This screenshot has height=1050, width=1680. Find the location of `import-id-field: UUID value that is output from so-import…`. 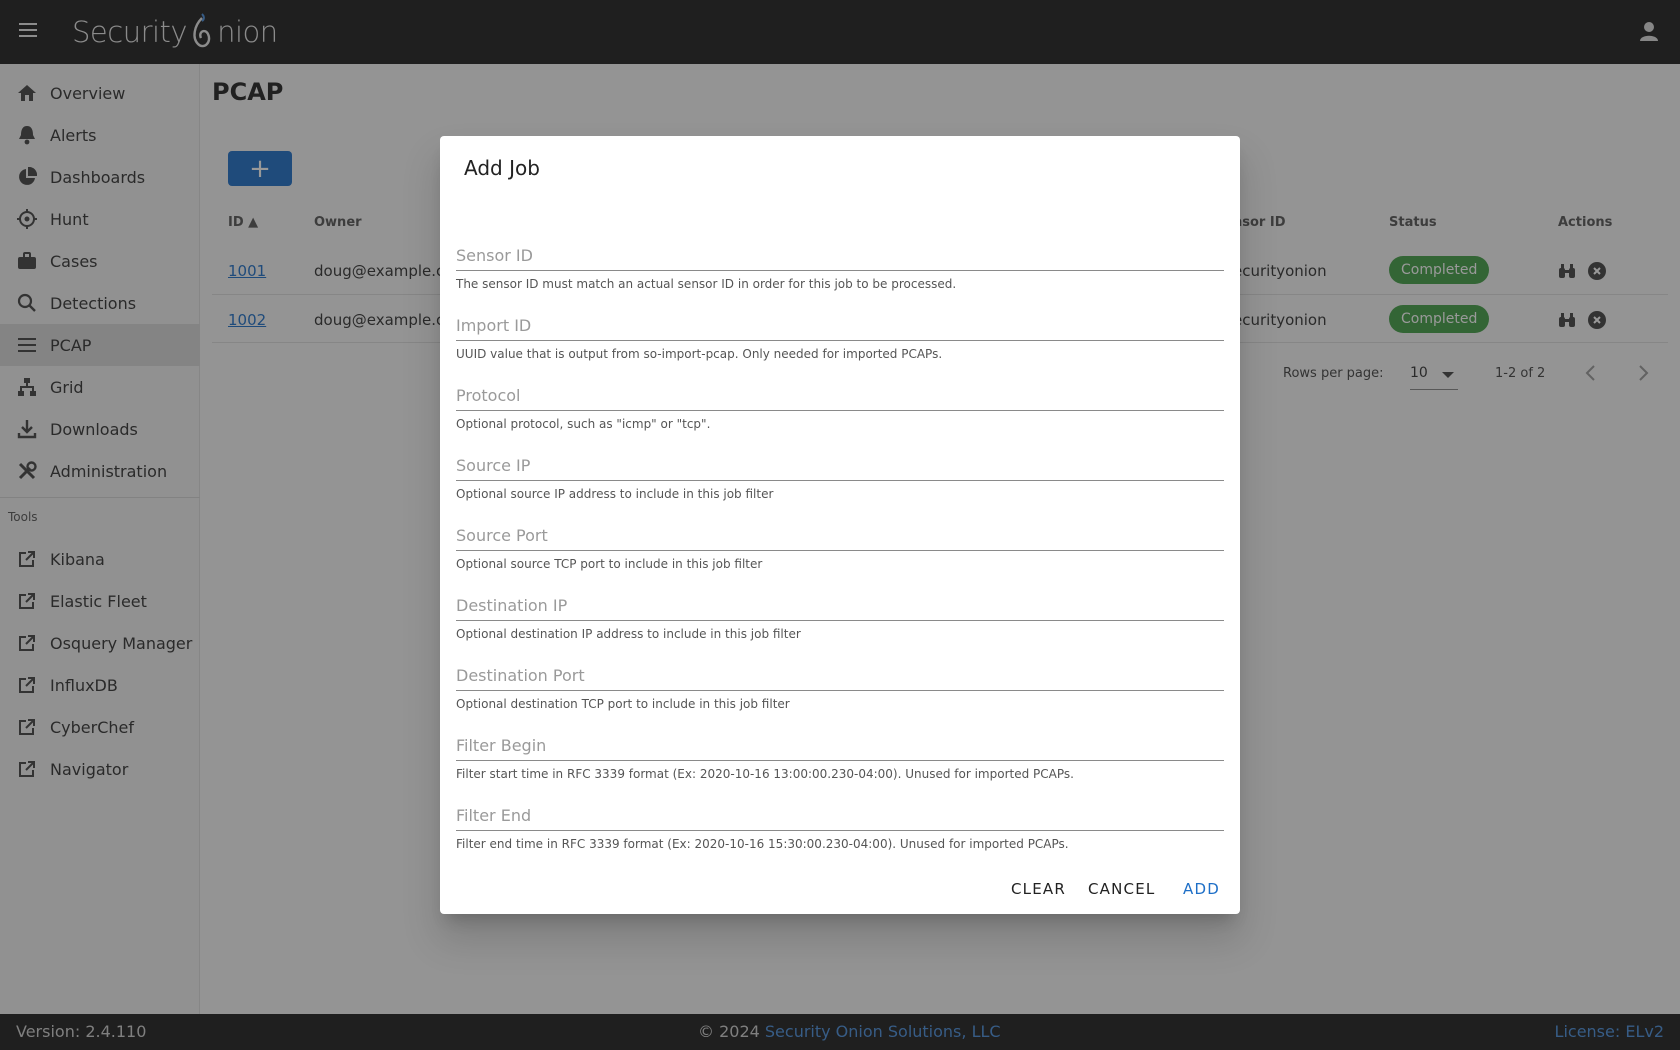

import-id-field: UUID value that is output from so-import… is located at coordinates (840, 331).